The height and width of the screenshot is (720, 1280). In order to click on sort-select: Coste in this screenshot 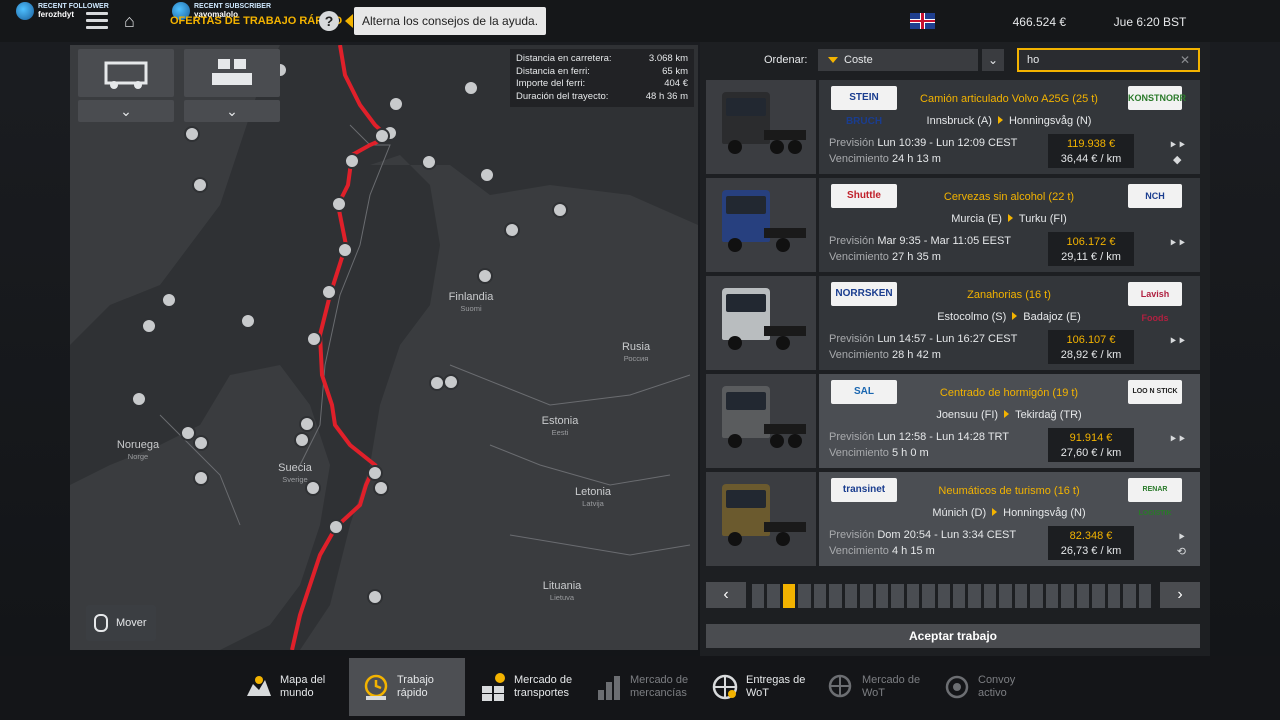, I will do `click(898, 60)`.